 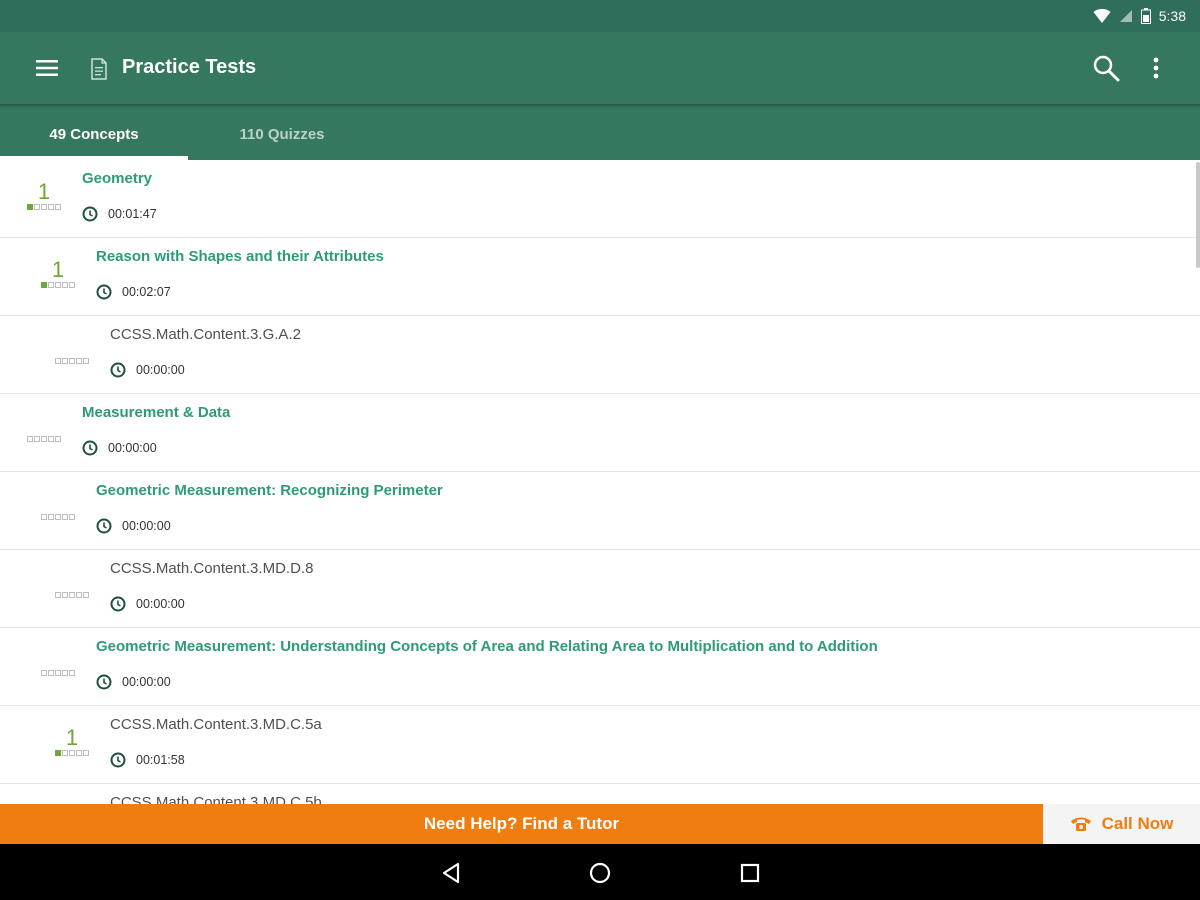 What do you see at coordinates (1102, 15) in the screenshot?
I see `wifi-icon` at bounding box center [1102, 15].